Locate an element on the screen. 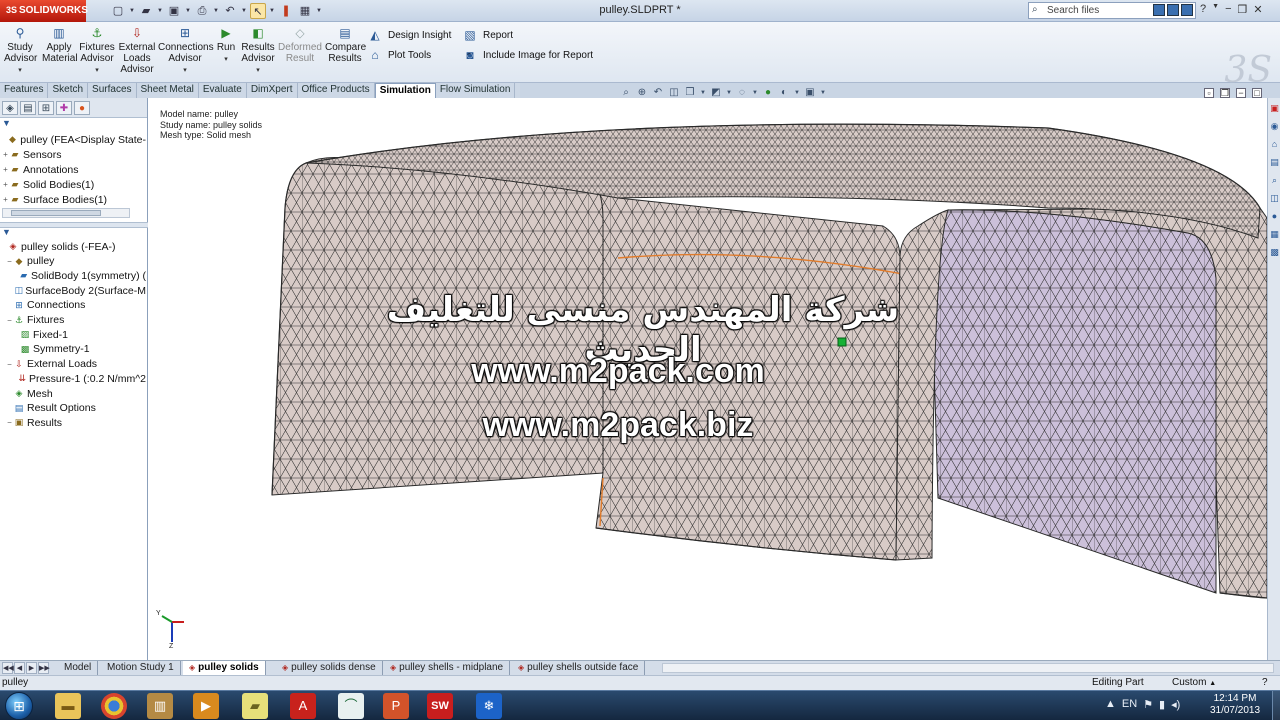  study-advisor-button: ⚲ Study Advisor ▾ is located at coordinates (20, 50).